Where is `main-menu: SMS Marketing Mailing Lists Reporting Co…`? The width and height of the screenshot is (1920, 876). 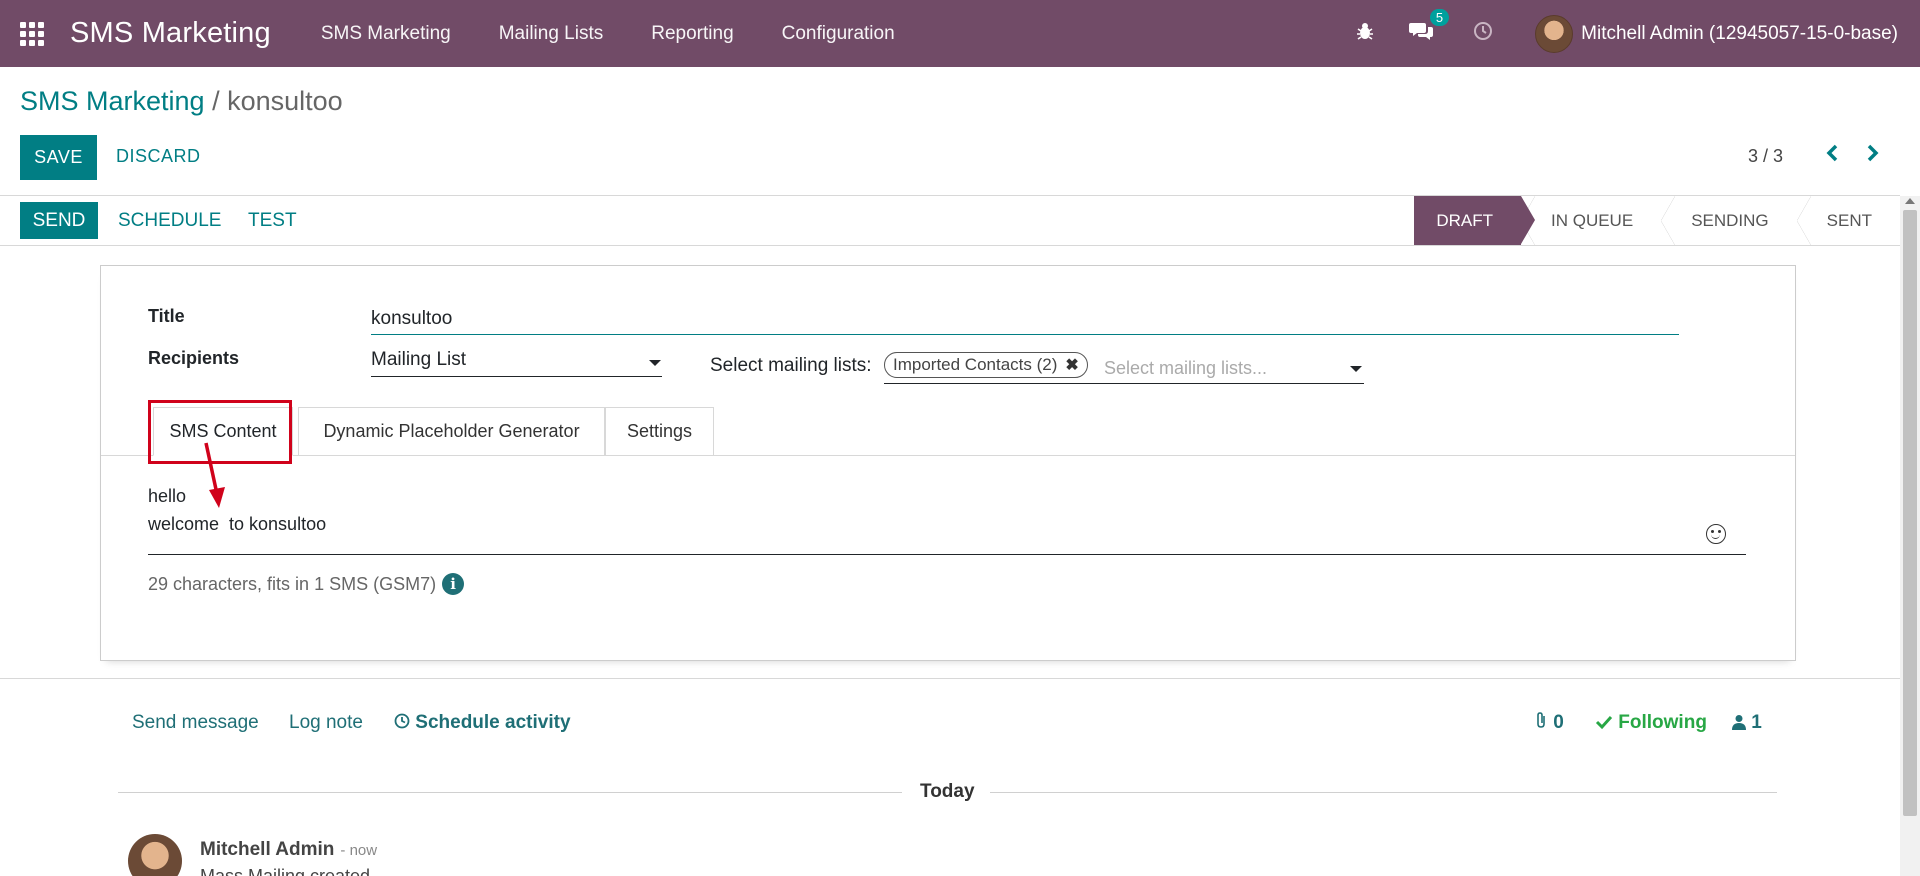 main-menu: SMS Marketing Mailing Lists Reporting Co… is located at coordinates (608, 34).